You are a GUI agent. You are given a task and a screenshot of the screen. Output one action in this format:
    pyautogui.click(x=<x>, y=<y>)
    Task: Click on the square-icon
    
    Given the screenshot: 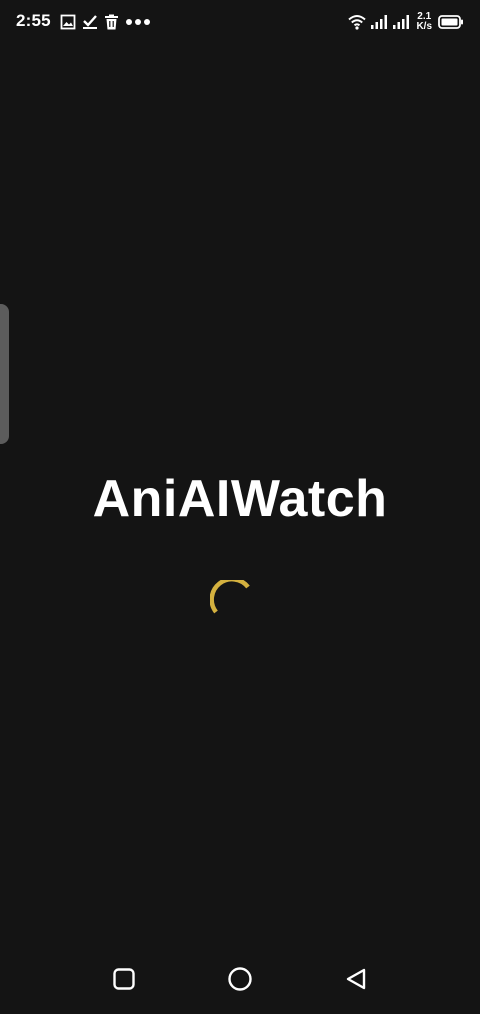 What is the action you would take?
    pyautogui.click(x=124, y=979)
    